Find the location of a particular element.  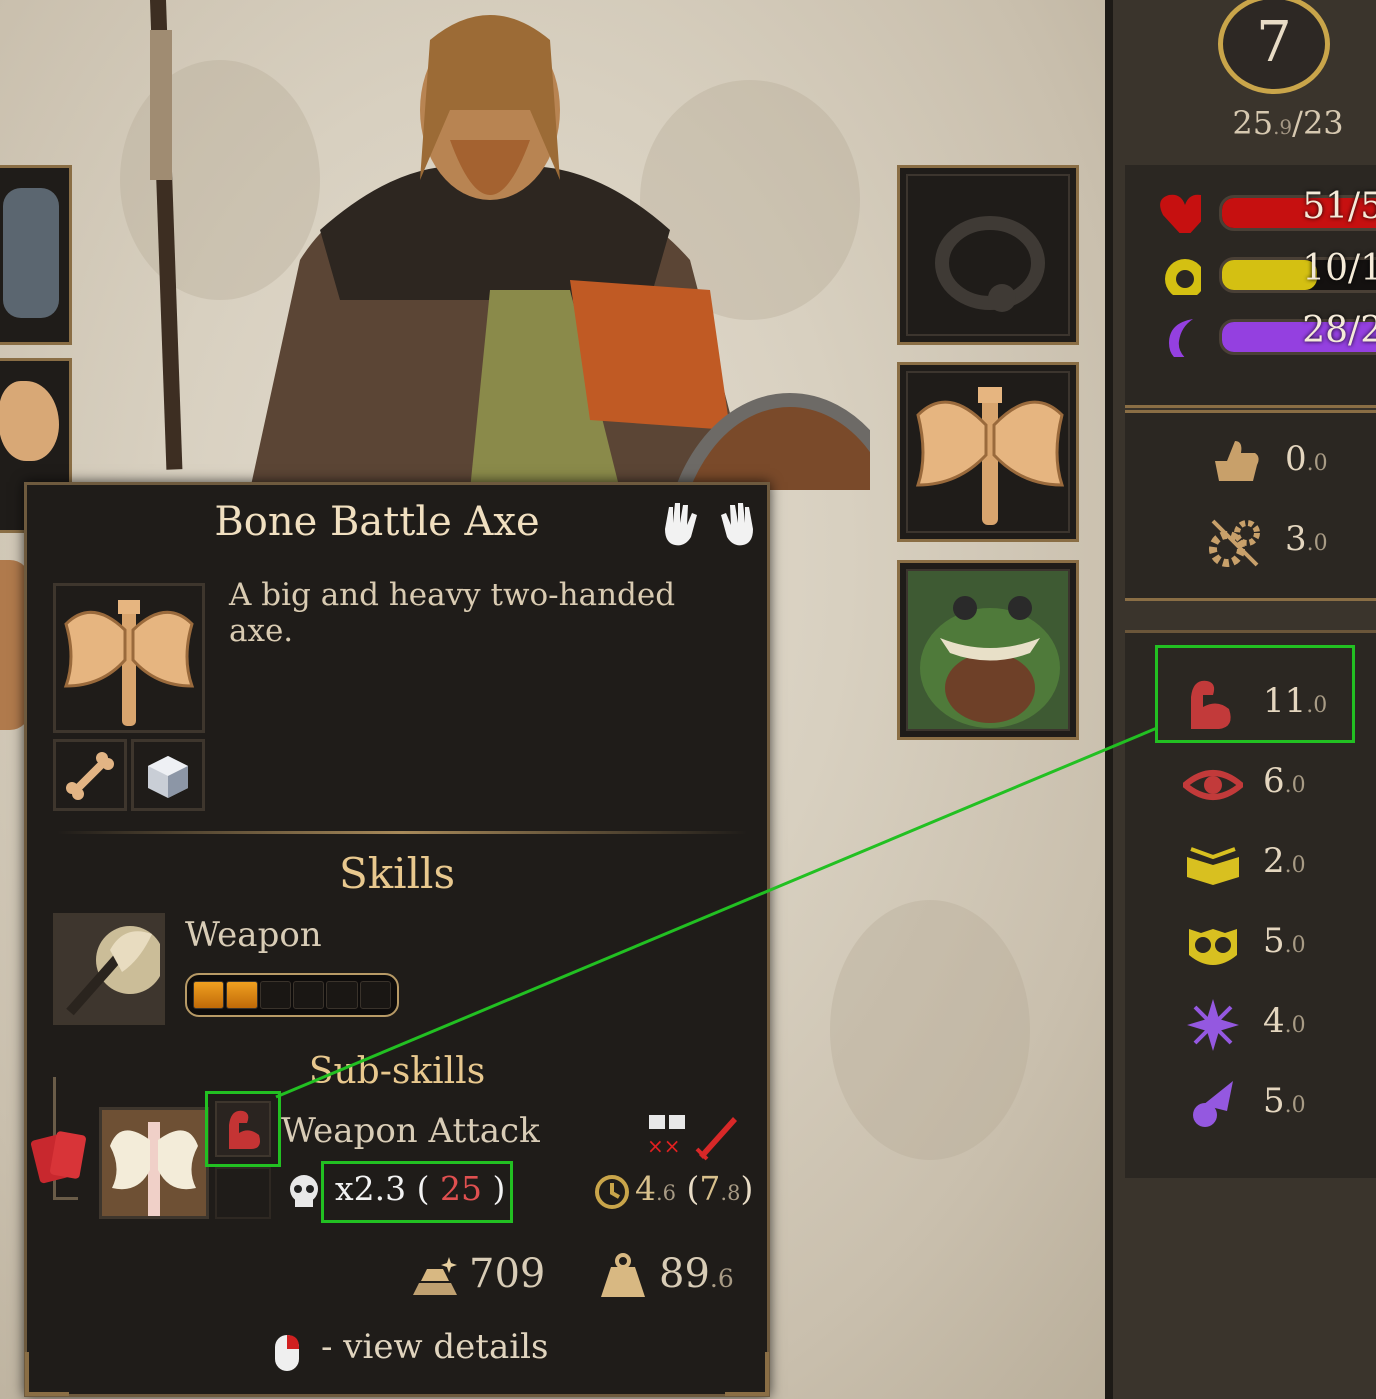

damage-value: 25 is located at coordinates (460, 1188).